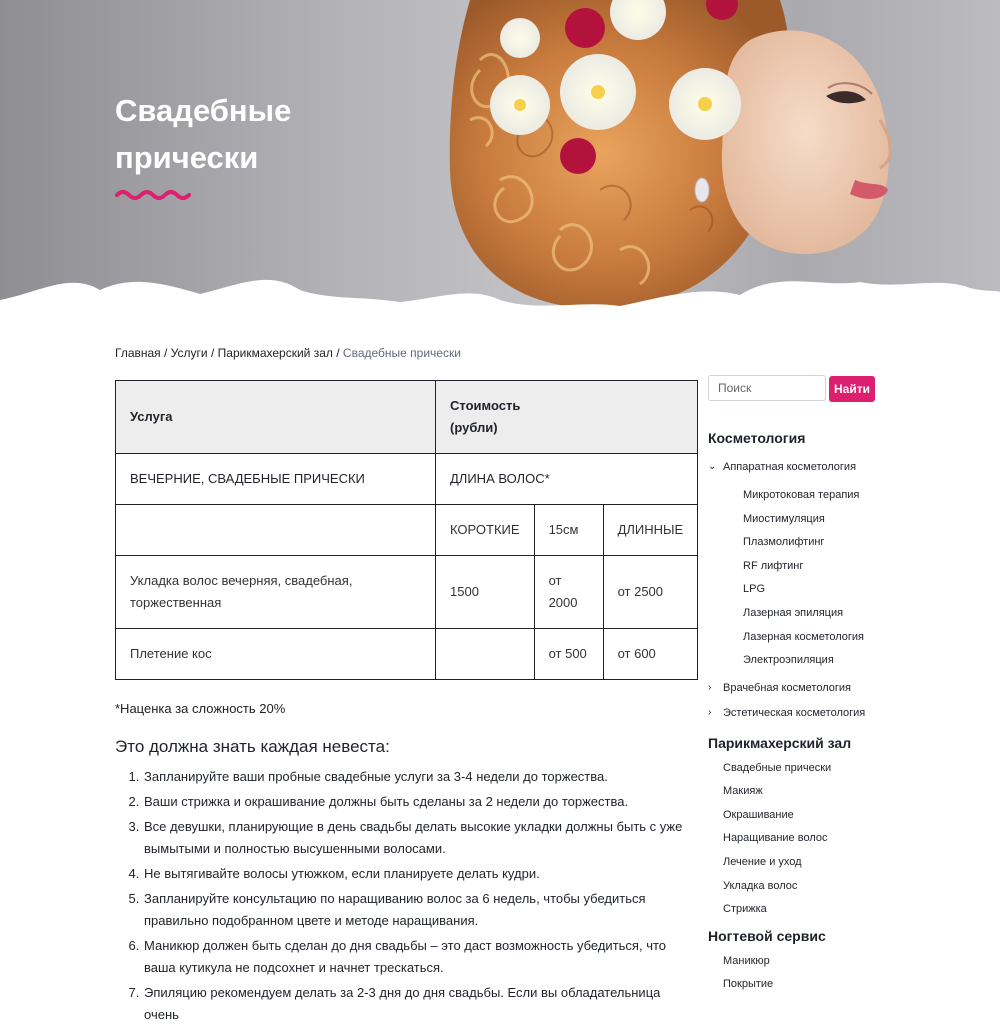 This screenshot has width=1000, height=1029. I want to click on table-cell: ДЛИНА ВОЛОС*, so click(566, 479).